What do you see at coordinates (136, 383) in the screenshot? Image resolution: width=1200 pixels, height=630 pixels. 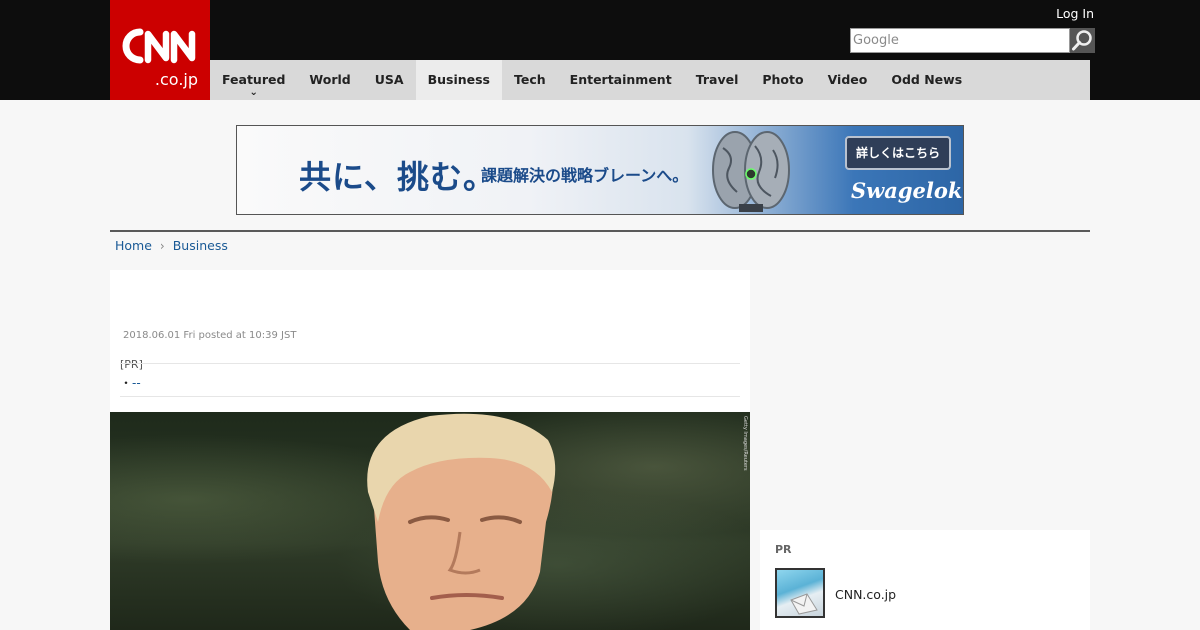 I see `pr-link-text: --` at bounding box center [136, 383].